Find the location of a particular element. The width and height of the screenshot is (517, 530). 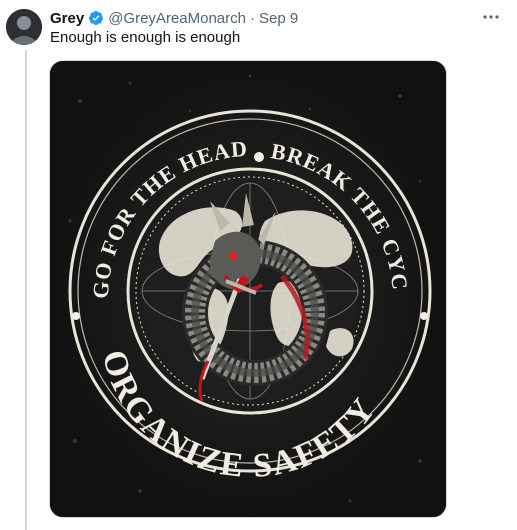

author-name: Grey is located at coordinates (67, 18).